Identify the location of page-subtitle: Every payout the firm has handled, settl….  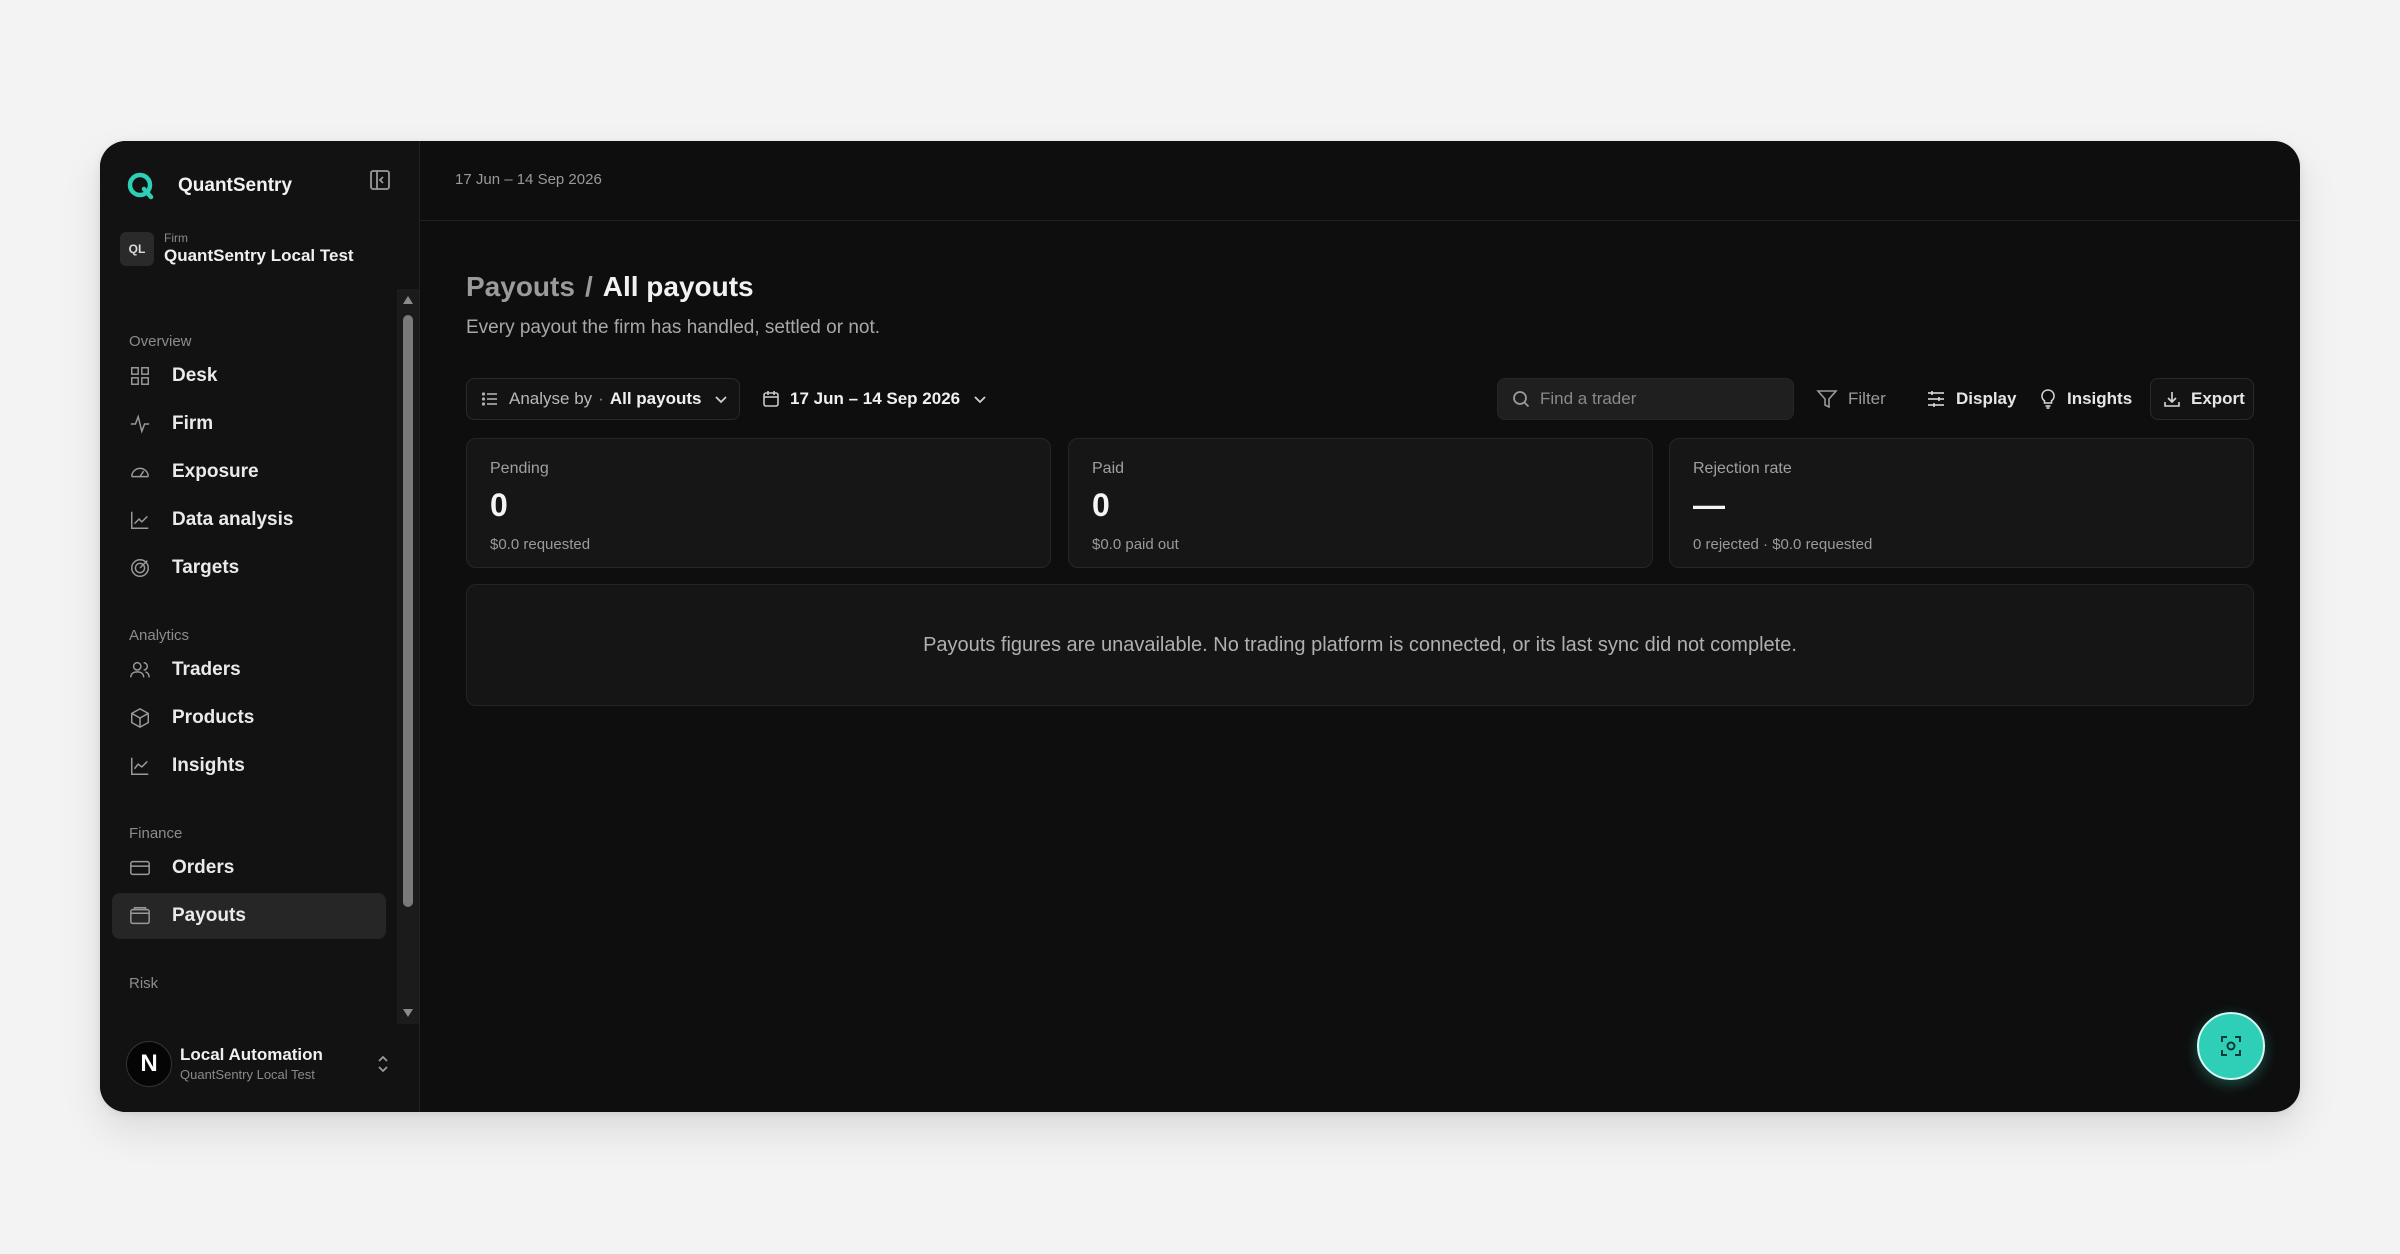
(673, 327).